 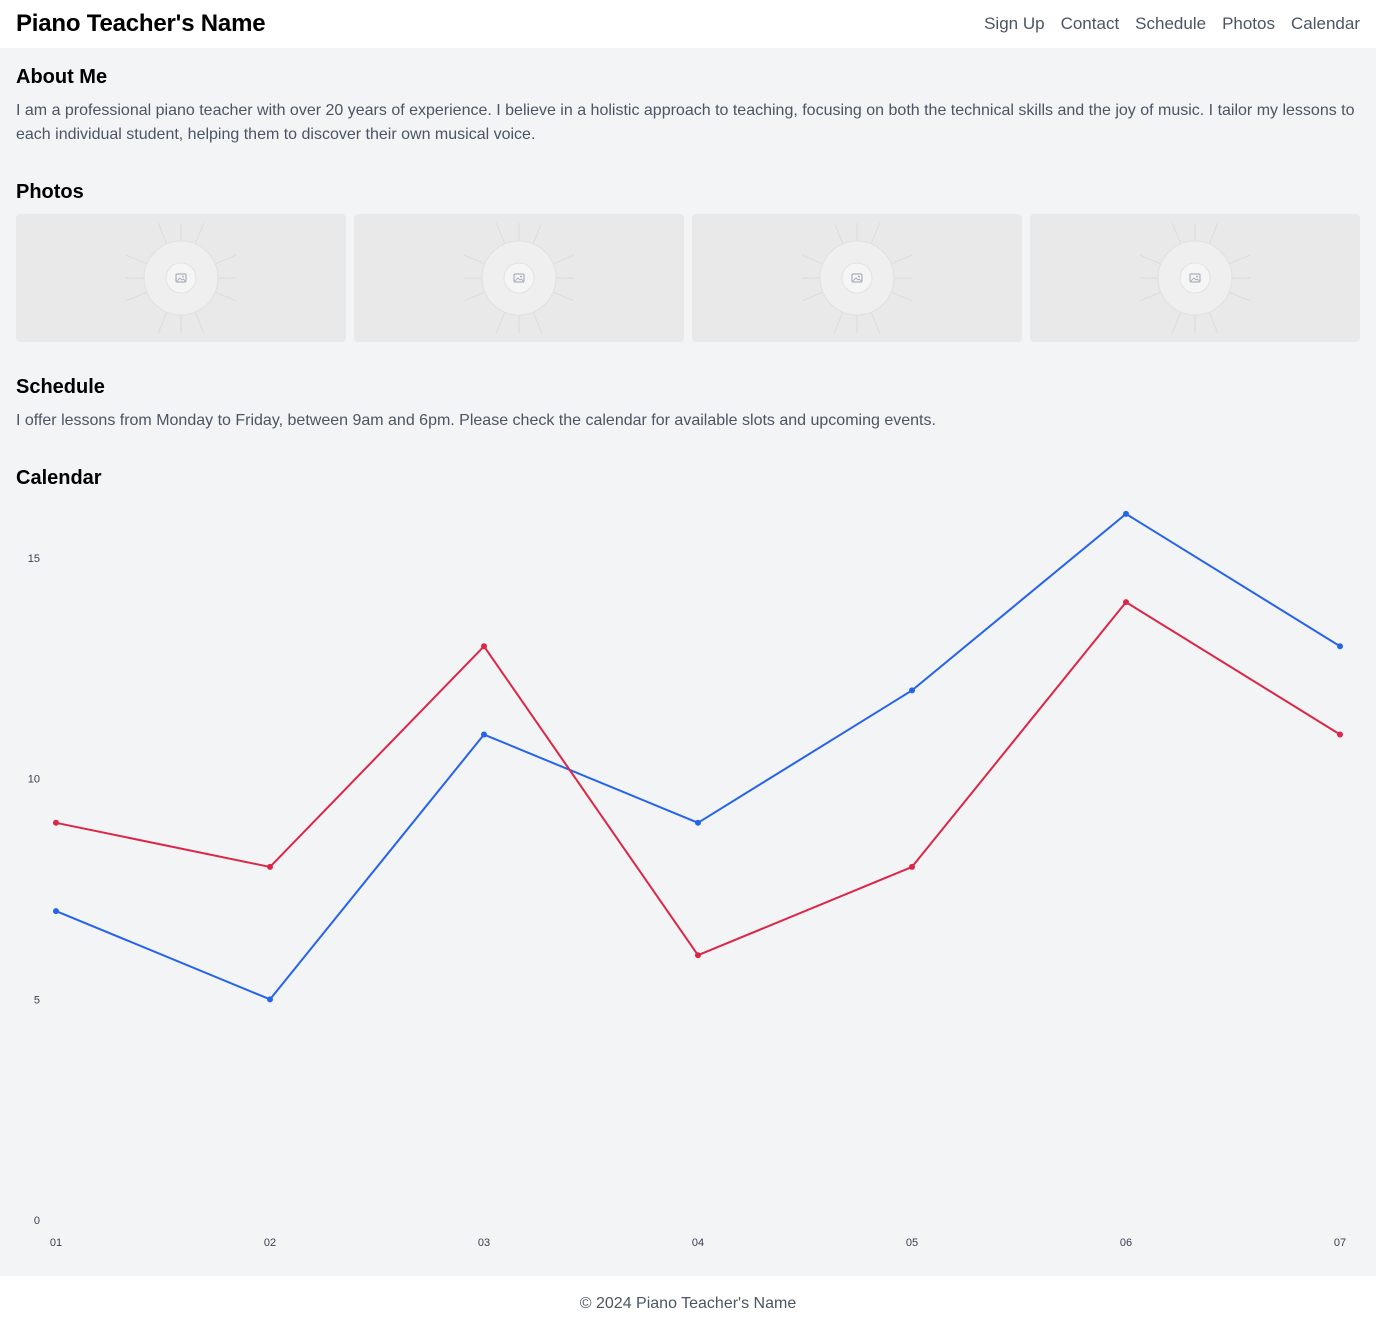 I want to click on photos-section: Photos, so click(x=688, y=261).